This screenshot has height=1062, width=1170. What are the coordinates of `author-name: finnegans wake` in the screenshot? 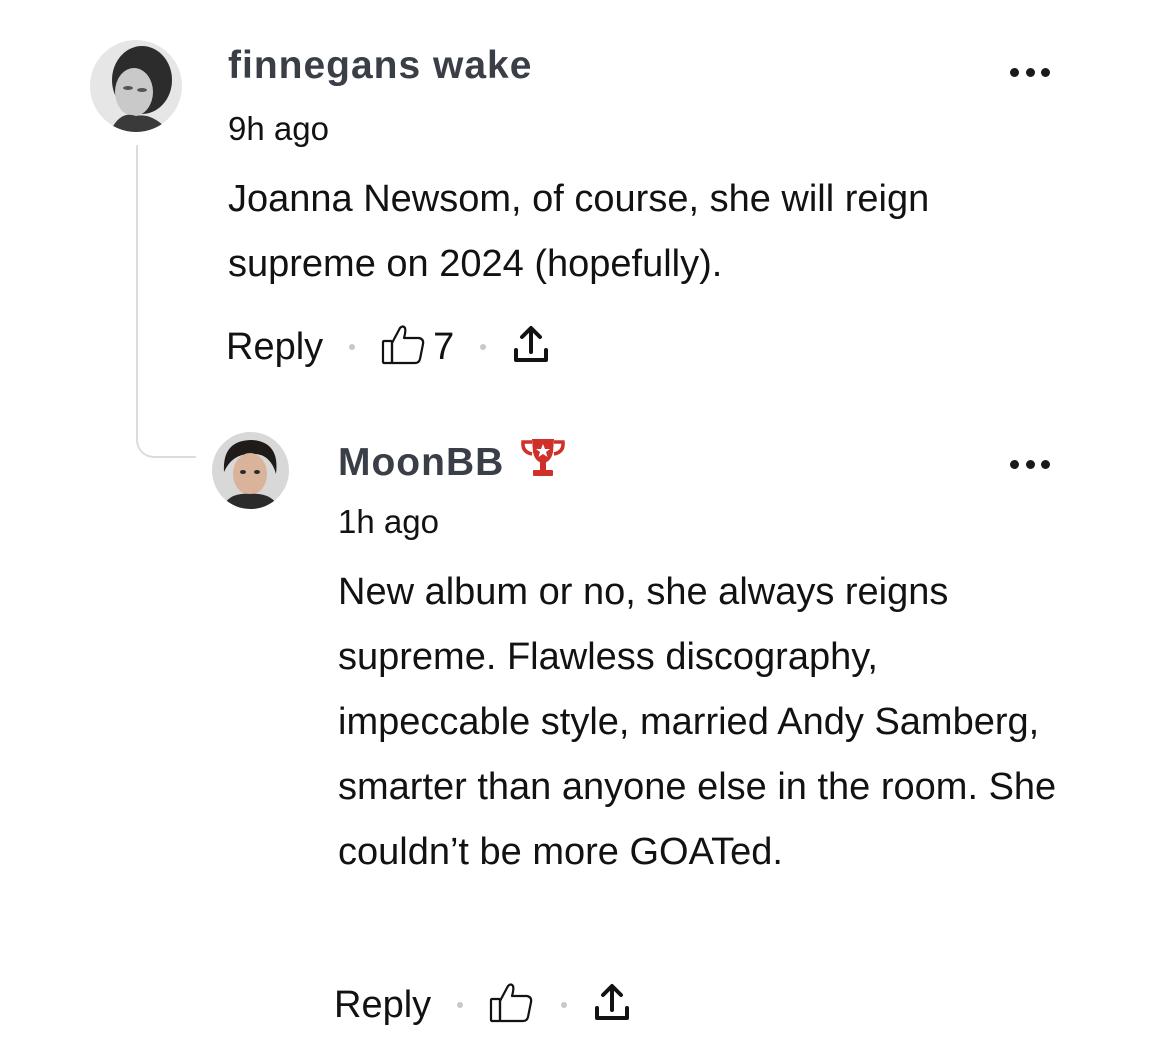 It's located at (380, 66).